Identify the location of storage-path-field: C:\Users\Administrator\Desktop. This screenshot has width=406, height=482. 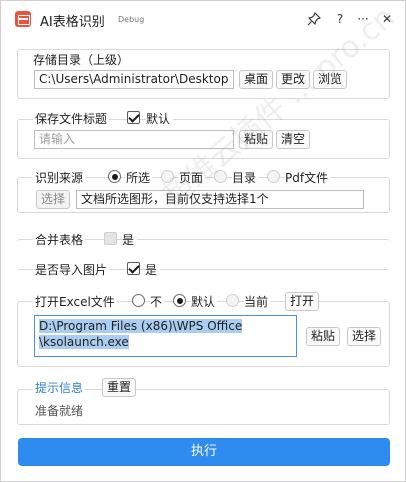
(134, 79).